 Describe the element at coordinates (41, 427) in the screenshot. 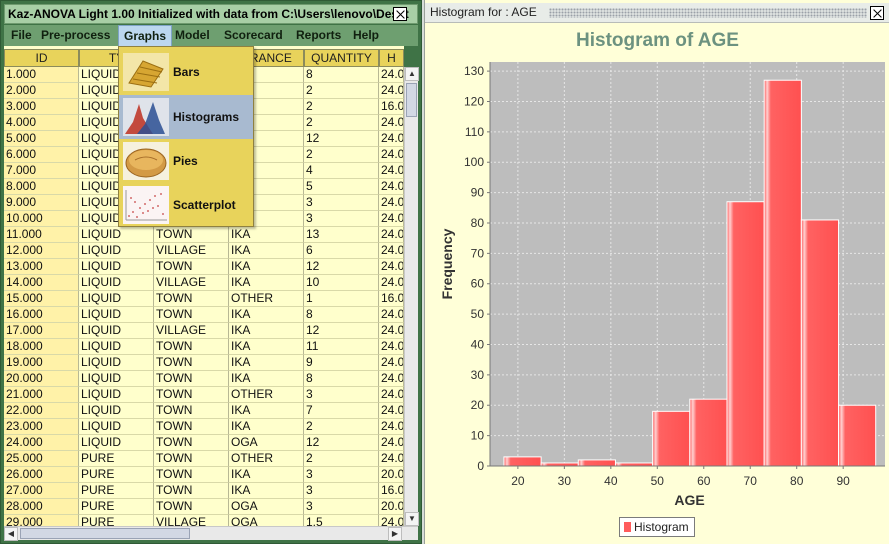

I see `cell-id: 23.000` at that location.